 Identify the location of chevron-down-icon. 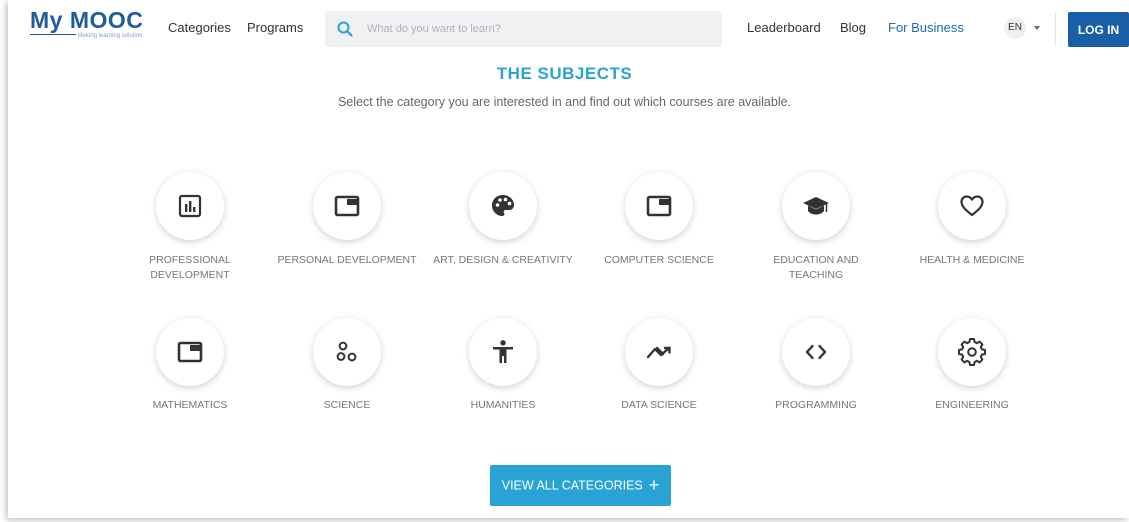
(1037, 28).